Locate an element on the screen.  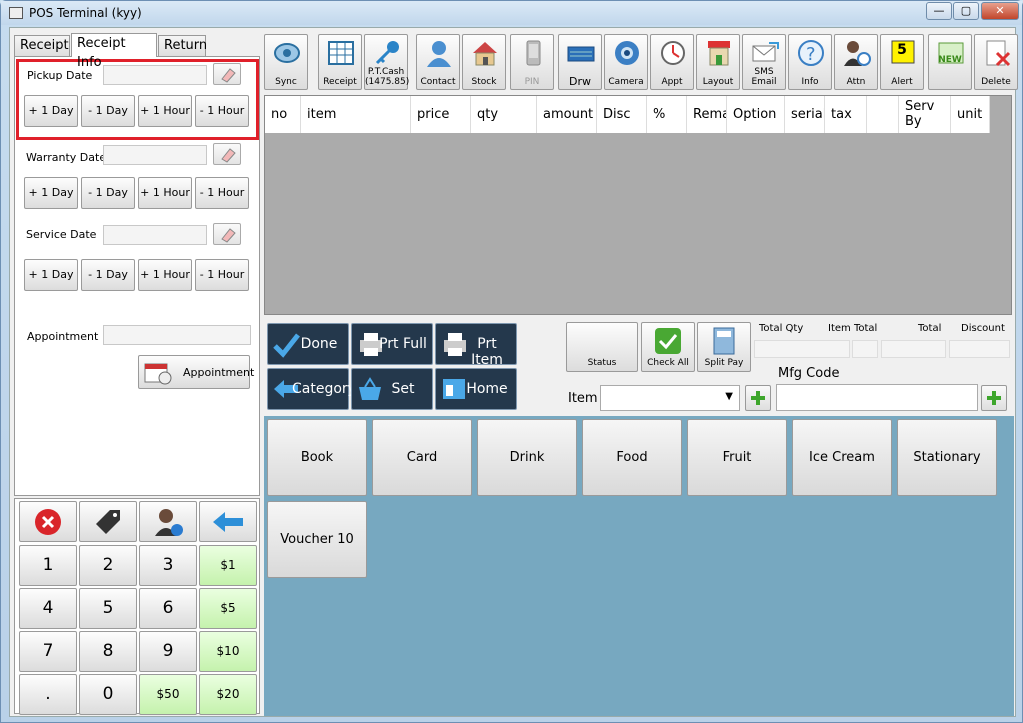
done-button: Done is located at coordinates (308, 344).